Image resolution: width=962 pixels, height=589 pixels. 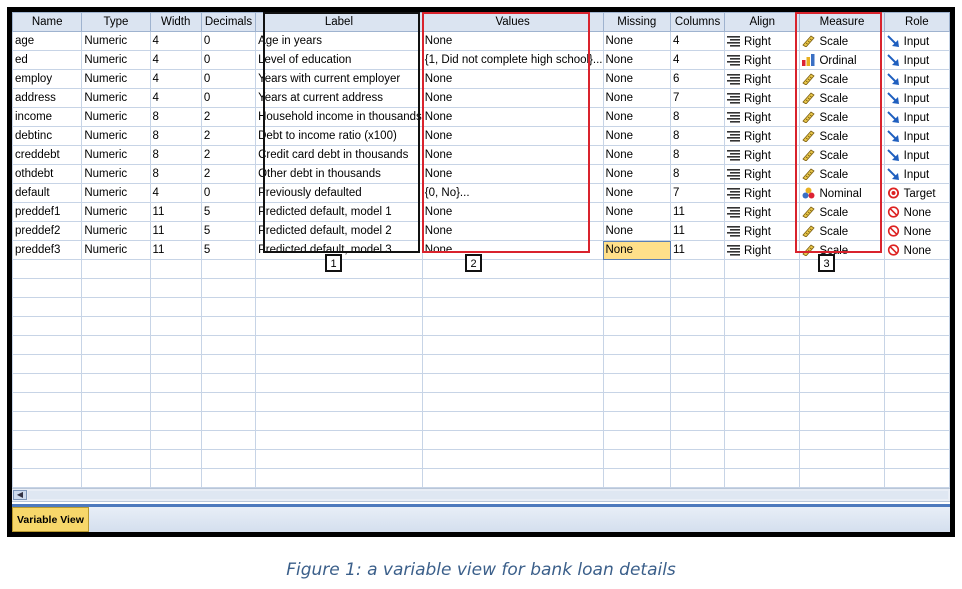 What do you see at coordinates (50, 519) in the screenshot?
I see `tab-variable-view: Variable View` at bounding box center [50, 519].